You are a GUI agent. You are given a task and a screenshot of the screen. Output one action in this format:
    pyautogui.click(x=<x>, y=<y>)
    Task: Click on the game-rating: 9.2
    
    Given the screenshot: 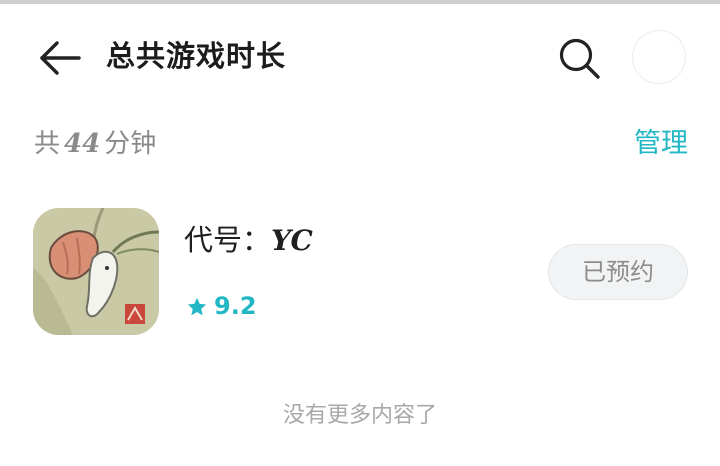 What is the action you would take?
    pyautogui.click(x=221, y=306)
    